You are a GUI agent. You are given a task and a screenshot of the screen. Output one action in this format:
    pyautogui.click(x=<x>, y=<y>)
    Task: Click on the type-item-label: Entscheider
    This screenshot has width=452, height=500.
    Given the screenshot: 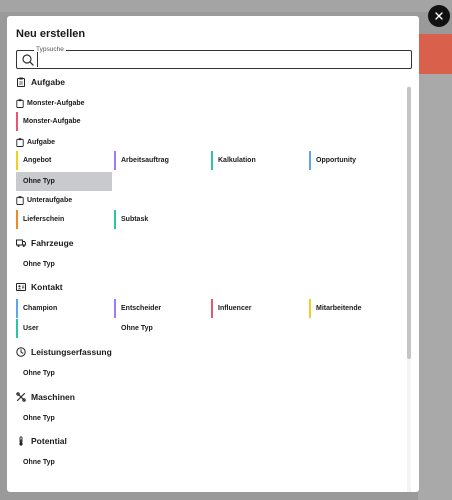 What is the action you would take?
    pyautogui.click(x=141, y=308)
    